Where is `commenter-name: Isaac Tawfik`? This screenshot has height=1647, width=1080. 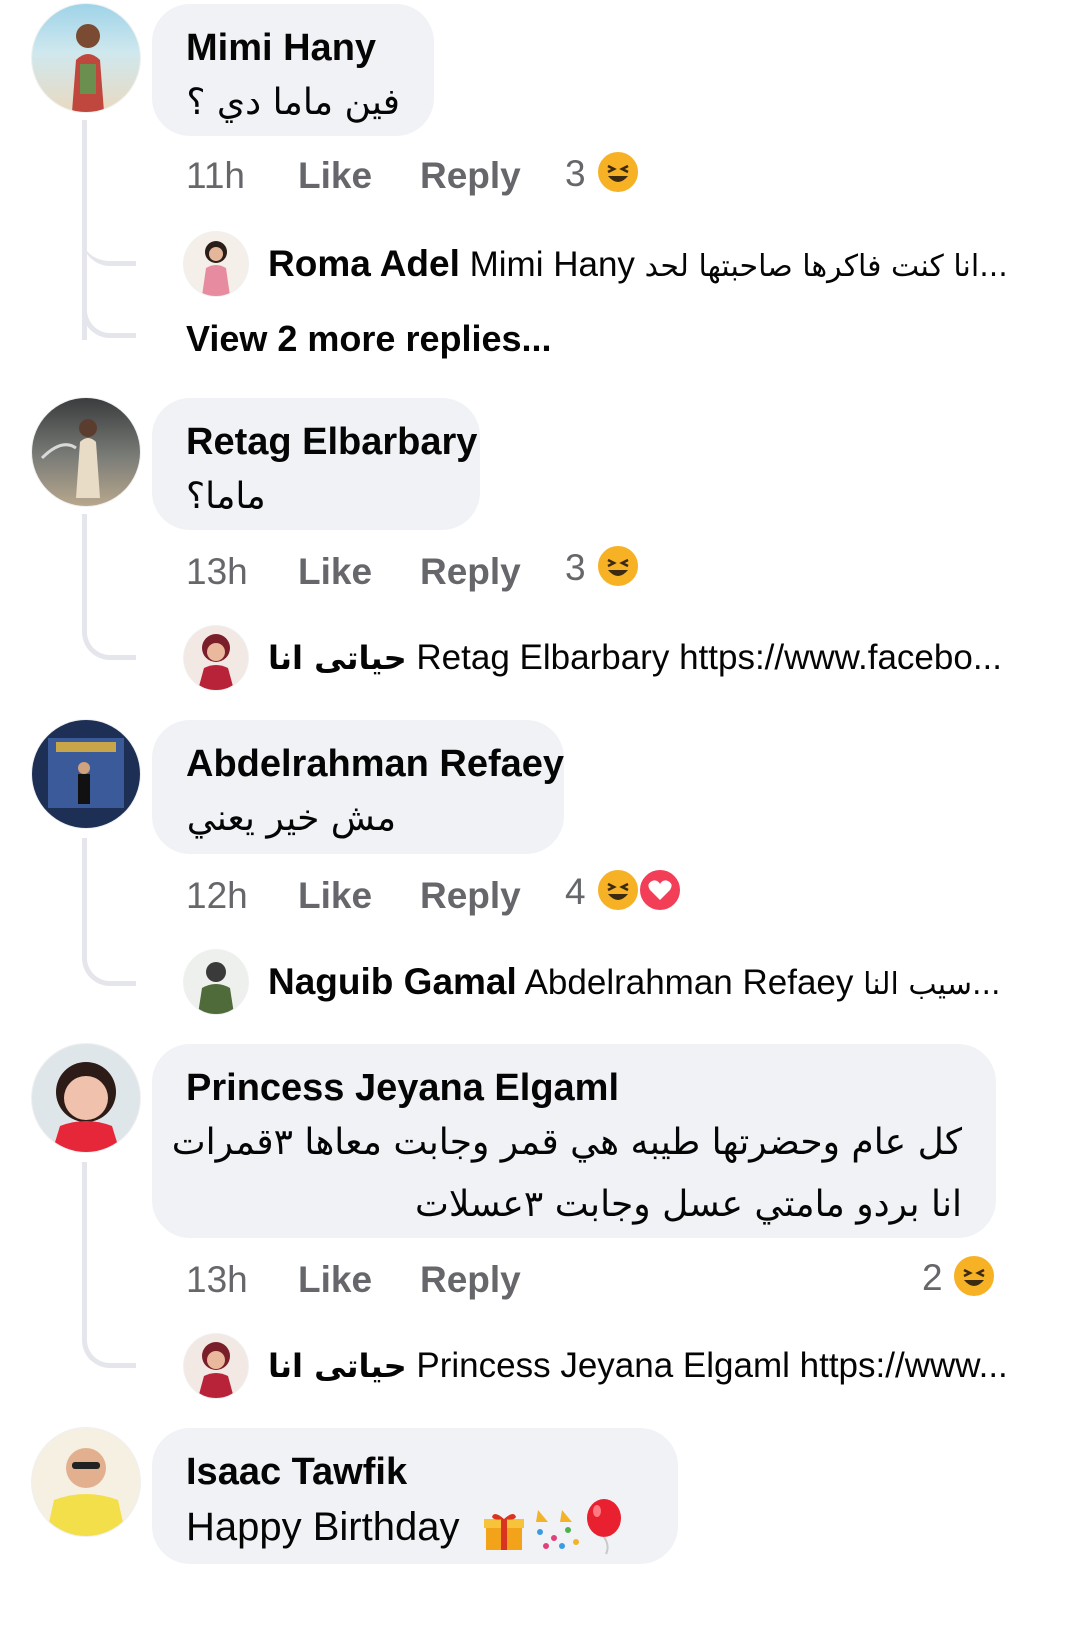
commenter-name: Isaac Tawfik is located at coordinates (415, 1472).